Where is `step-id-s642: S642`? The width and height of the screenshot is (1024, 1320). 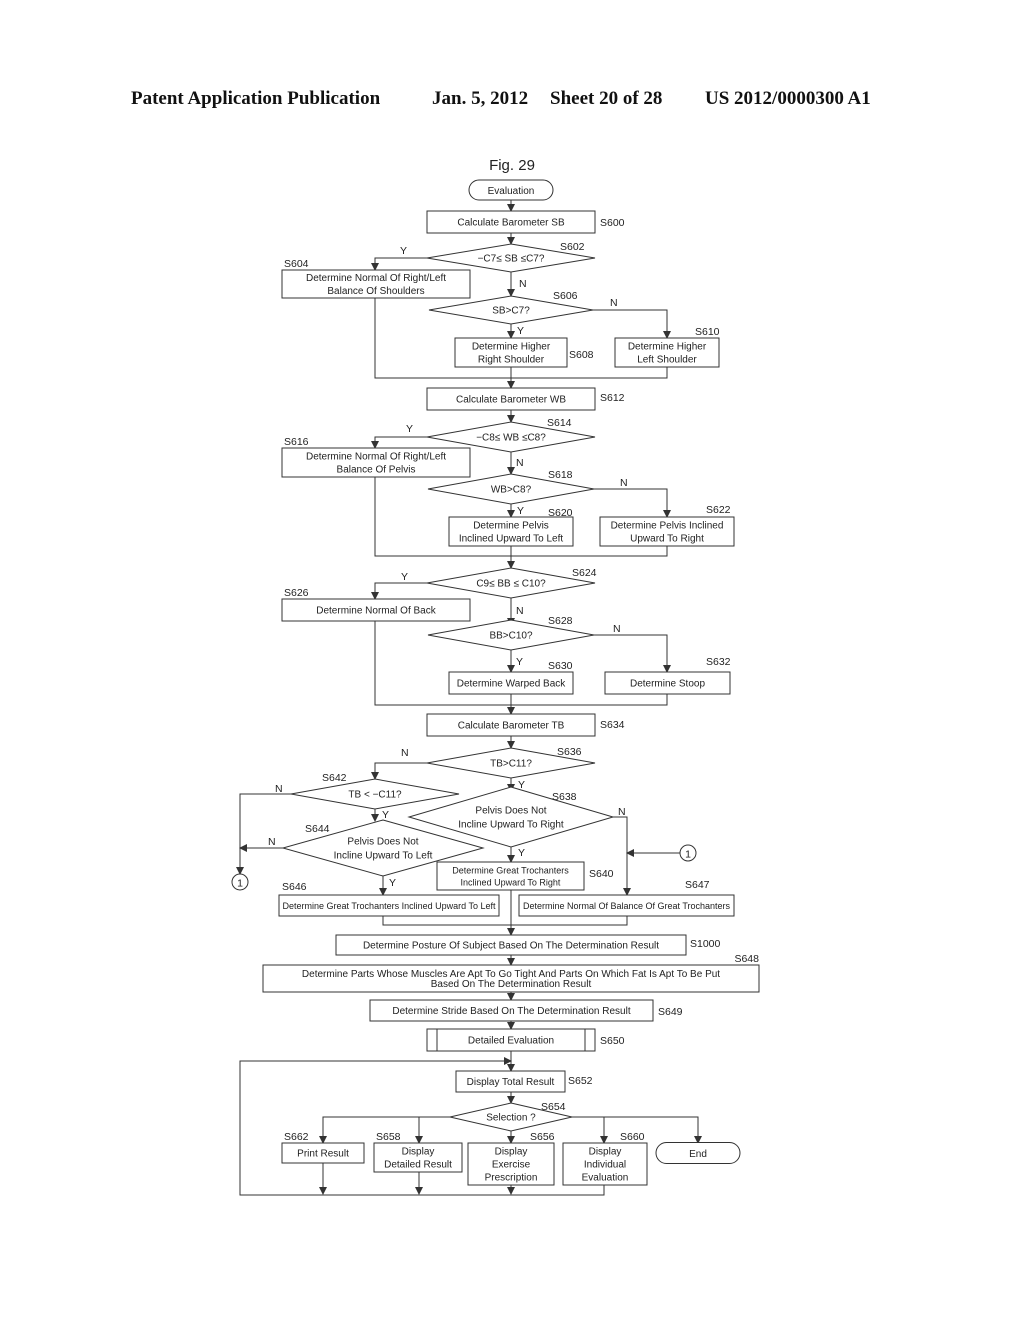 step-id-s642: S642 is located at coordinates (334, 778).